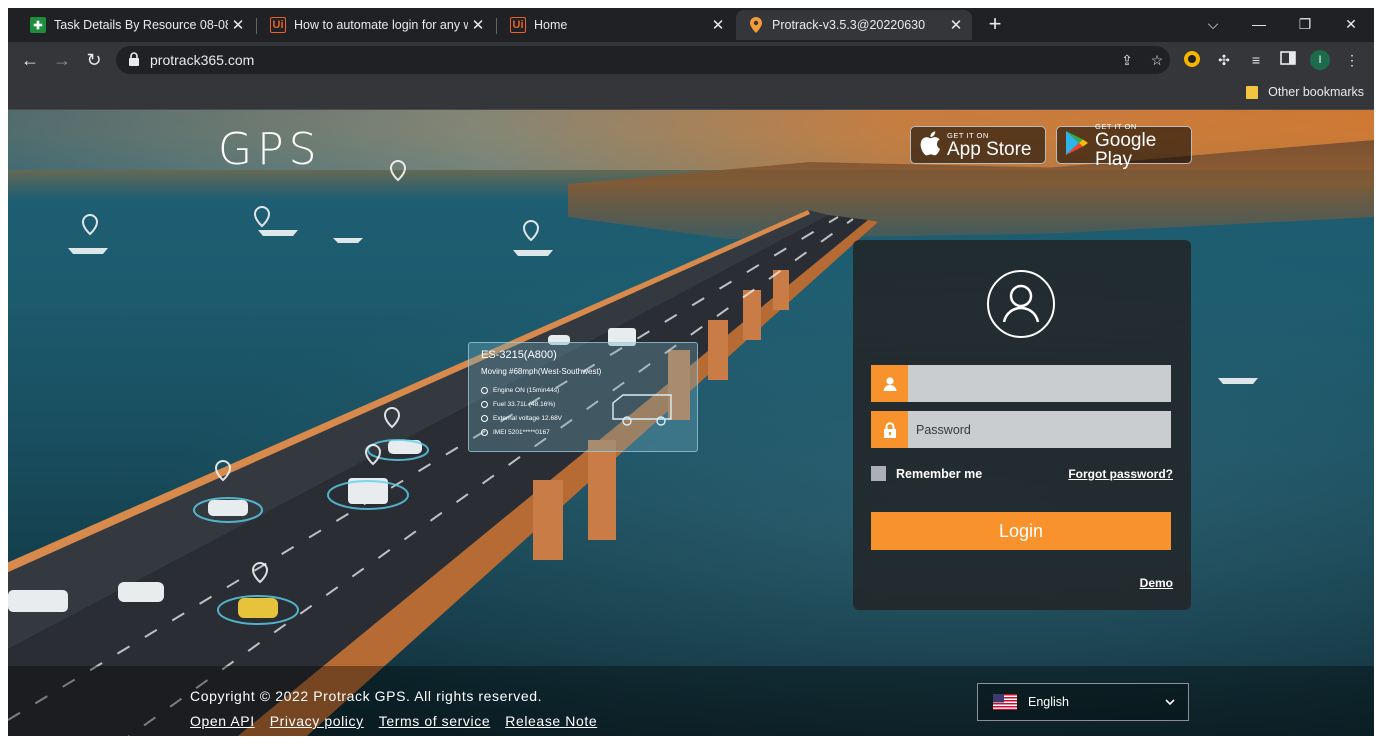 The image size is (1382, 744). Describe the element at coordinates (1252, 92) in the screenshot. I see `folder-icon` at that location.